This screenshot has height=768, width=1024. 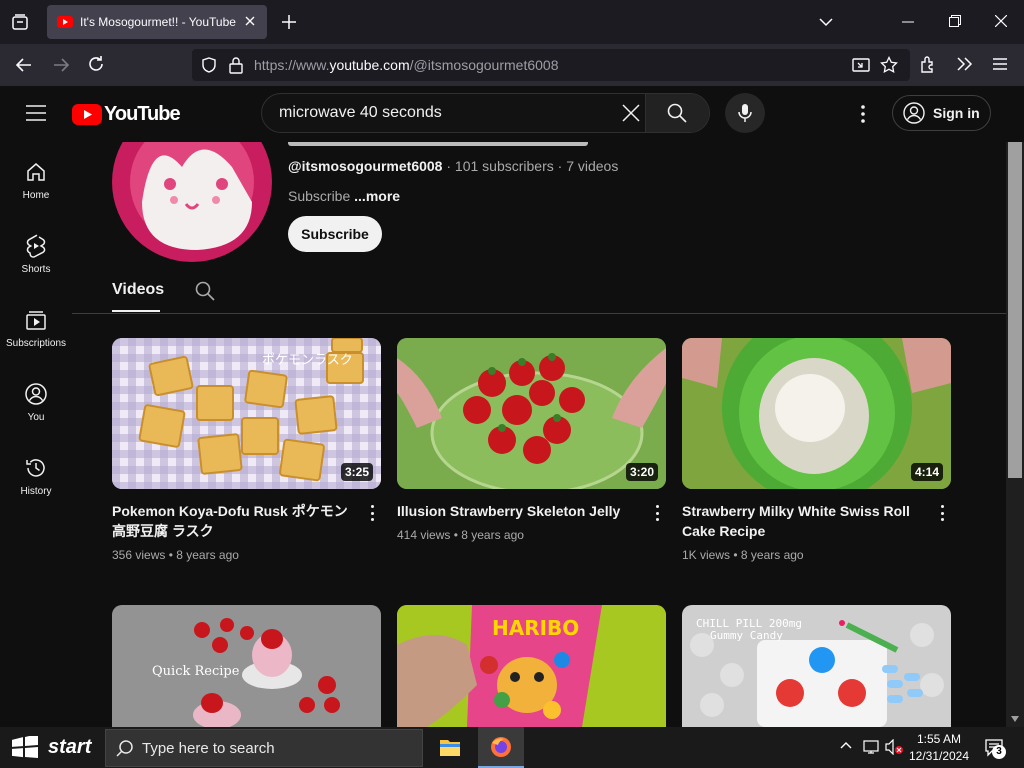 What do you see at coordinates (1015, 719) in the screenshot?
I see `scroll-down-arrow-icon` at bounding box center [1015, 719].